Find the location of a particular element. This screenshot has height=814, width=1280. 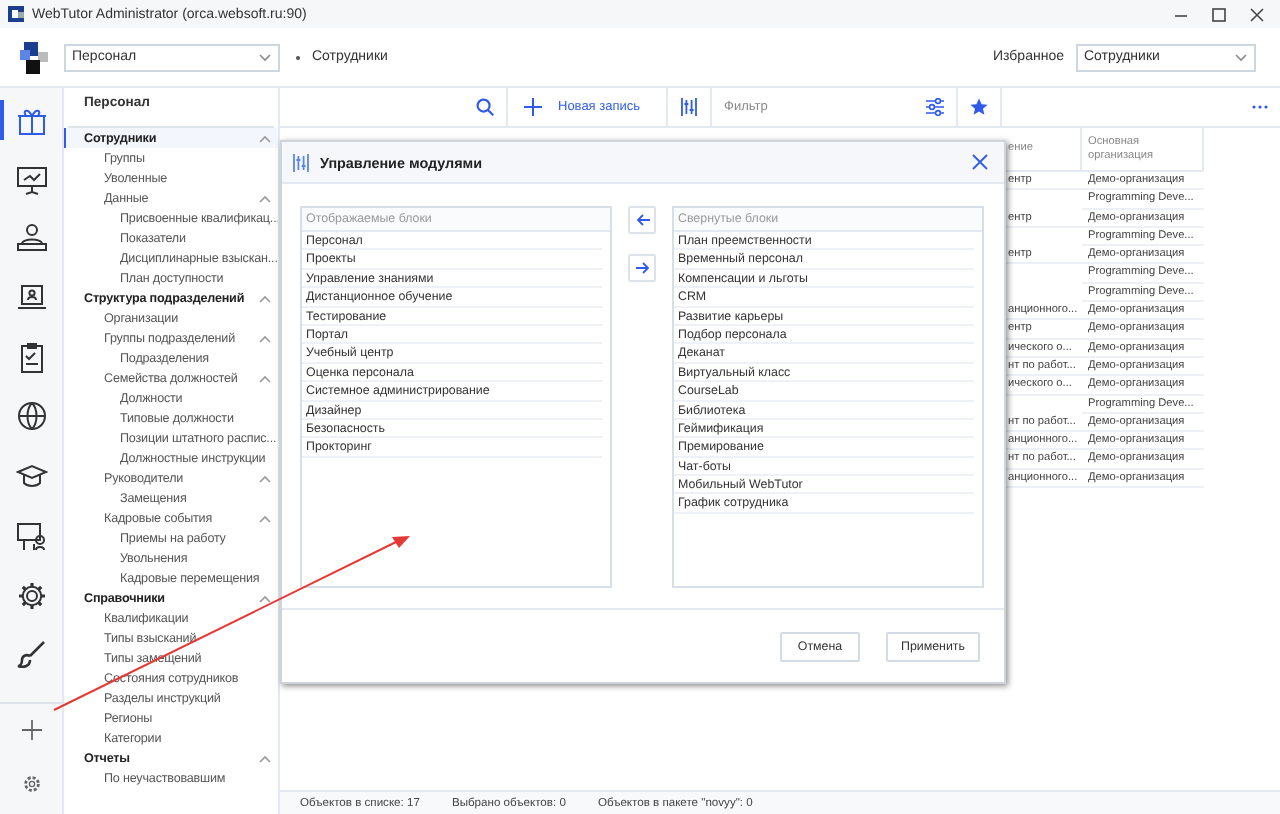

presentation-icon is located at coordinates (31, 179).